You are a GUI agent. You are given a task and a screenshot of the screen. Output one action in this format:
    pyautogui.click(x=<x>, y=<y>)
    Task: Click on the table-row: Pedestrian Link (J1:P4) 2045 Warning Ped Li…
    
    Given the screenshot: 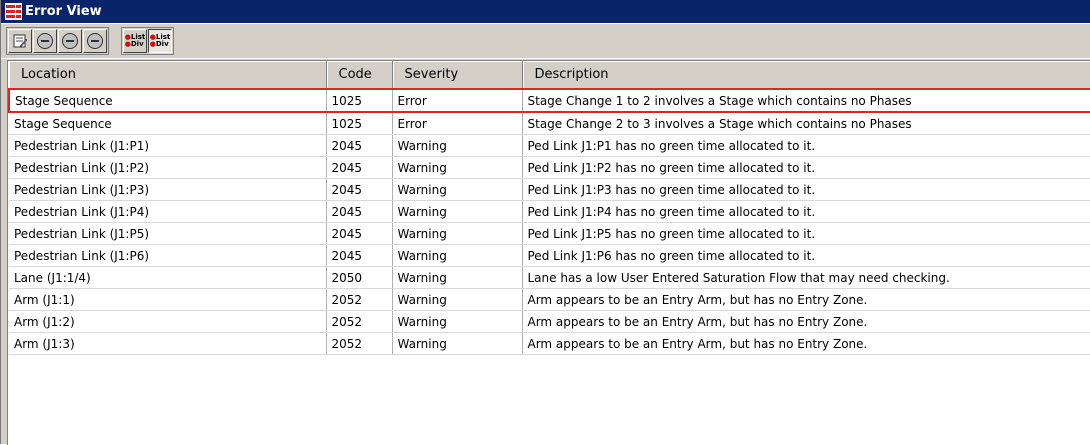 What is the action you would take?
    pyautogui.click(x=549, y=211)
    